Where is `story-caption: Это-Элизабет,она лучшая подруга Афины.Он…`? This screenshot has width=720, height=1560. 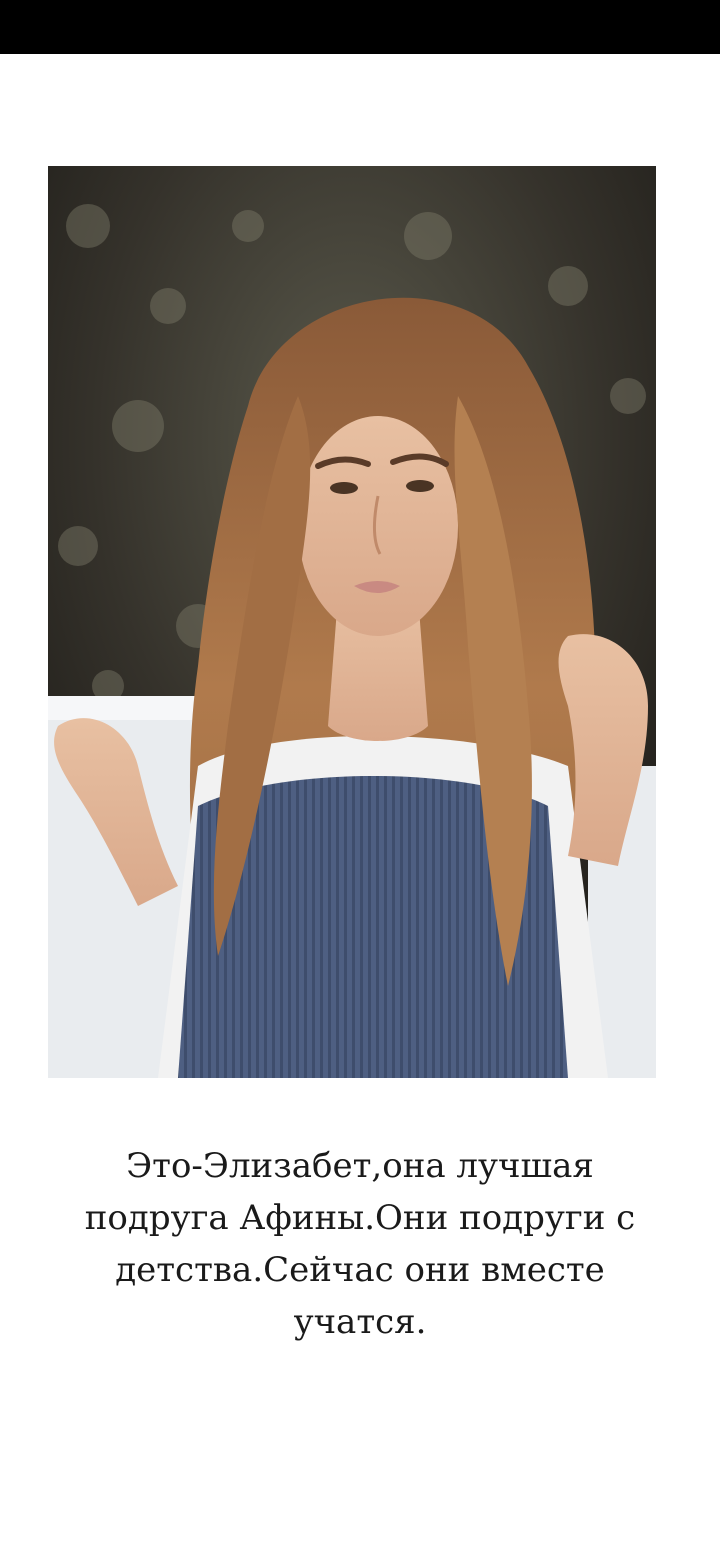
story-caption: Это-Элизабет,она лучшая подруга Афины.Он… is located at coordinates (360, 1244).